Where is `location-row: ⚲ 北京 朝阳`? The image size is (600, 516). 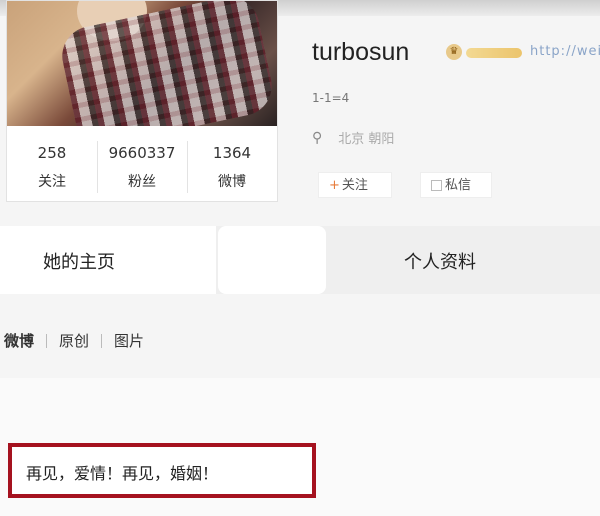
location-row: ⚲ 北京 朝阳 is located at coordinates (353, 138).